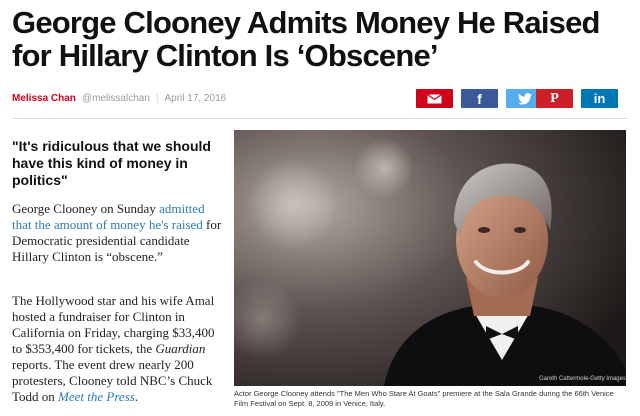 This screenshot has height=416, width=640. I want to click on linkedin-icon: in, so click(599, 98).